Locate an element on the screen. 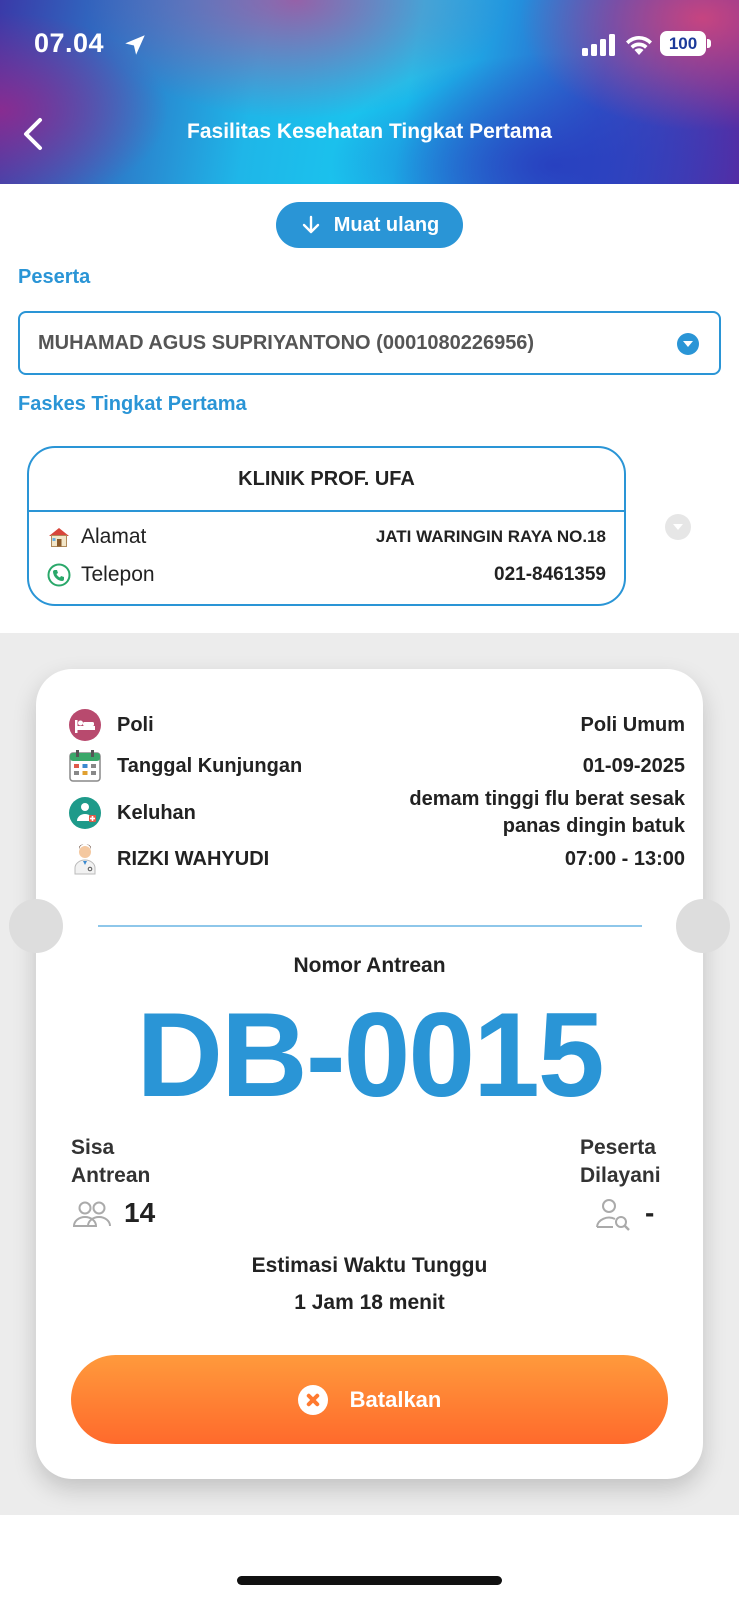 The width and height of the screenshot is (739, 1600). peserta-dilayani-label-2: Dilayani is located at coordinates (620, 1175).